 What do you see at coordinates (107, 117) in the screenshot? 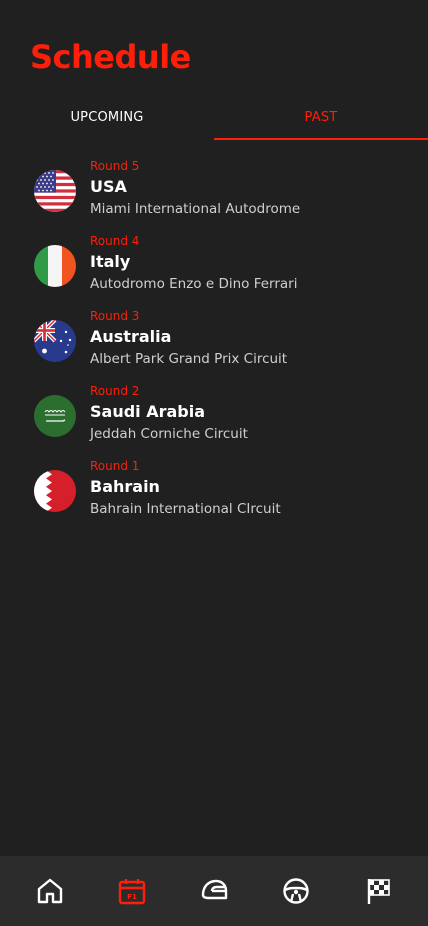
I see `tab-upcoming: UPCOMING` at bounding box center [107, 117].